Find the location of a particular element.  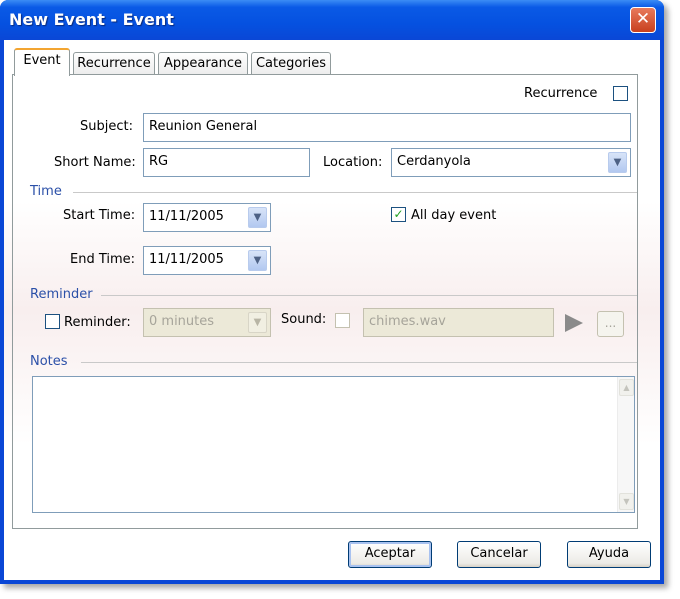

cancel-button: Cancelar is located at coordinates (499, 554).